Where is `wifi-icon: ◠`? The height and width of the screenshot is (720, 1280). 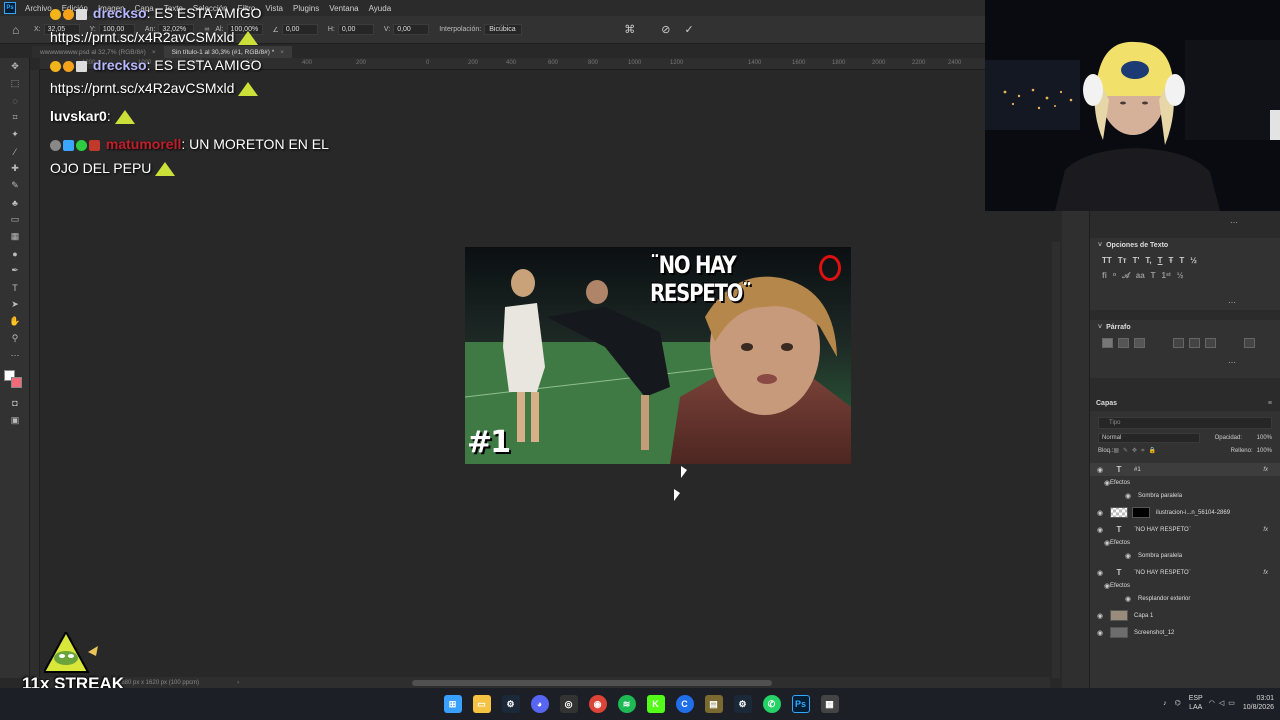
wifi-icon: ◠ is located at coordinates (1212, 703).